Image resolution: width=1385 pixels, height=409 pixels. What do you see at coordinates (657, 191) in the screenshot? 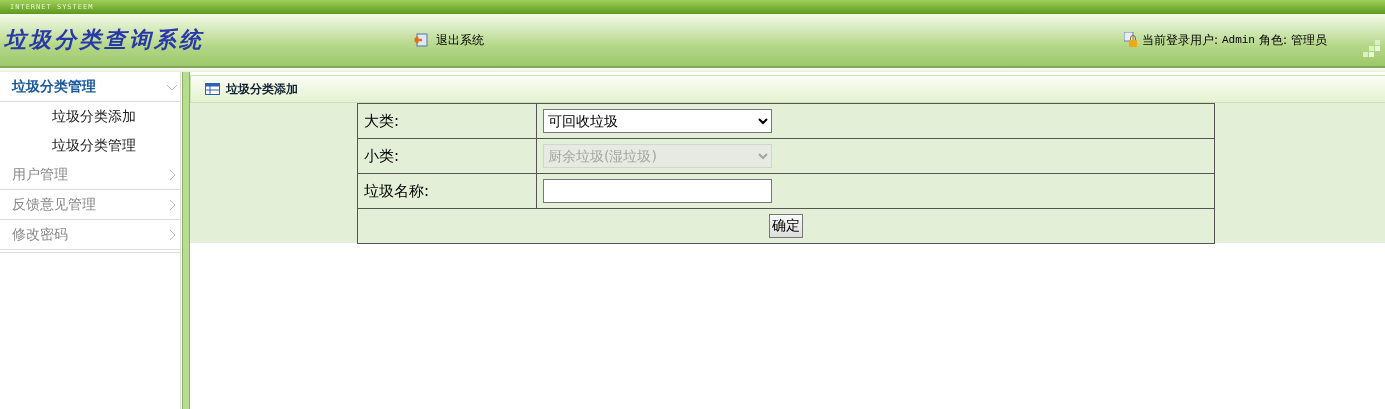
I see `input-field` at bounding box center [657, 191].